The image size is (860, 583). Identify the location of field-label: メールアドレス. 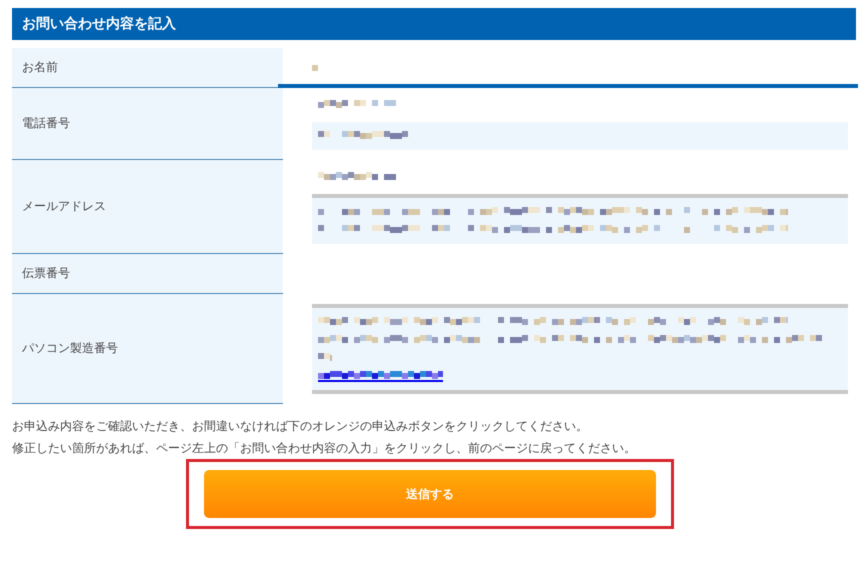
(147, 207).